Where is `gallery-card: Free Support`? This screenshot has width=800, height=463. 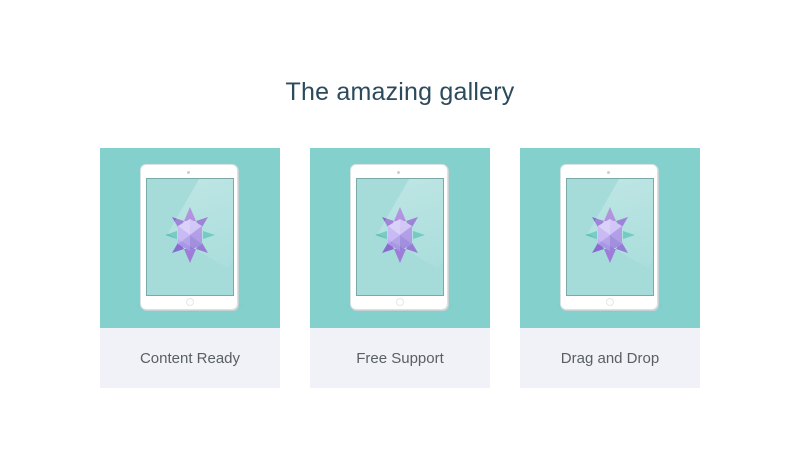
gallery-card: Free Support is located at coordinates (400, 268).